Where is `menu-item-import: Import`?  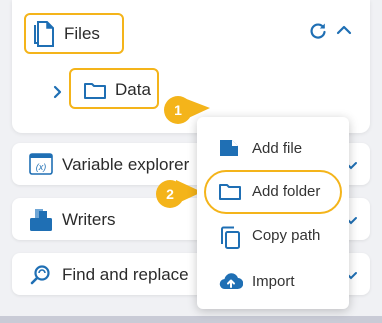 menu-item-import: Import is located at coordinates (273, 282).